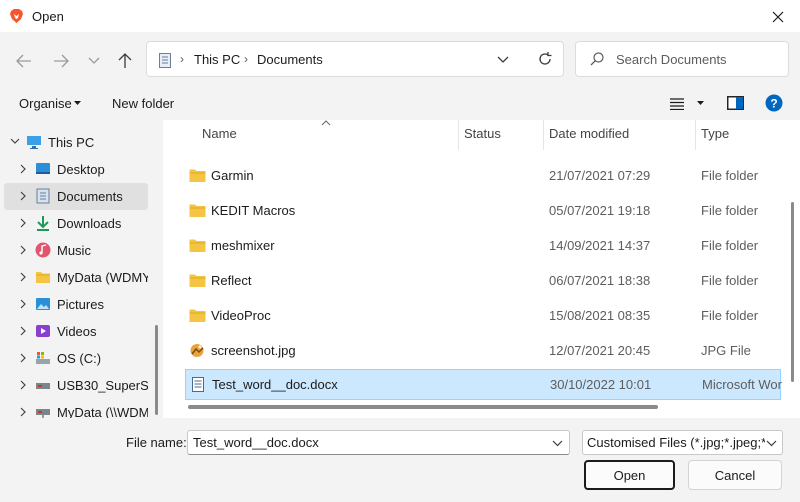  I want to click on window-title: Open, so click(48, 16).